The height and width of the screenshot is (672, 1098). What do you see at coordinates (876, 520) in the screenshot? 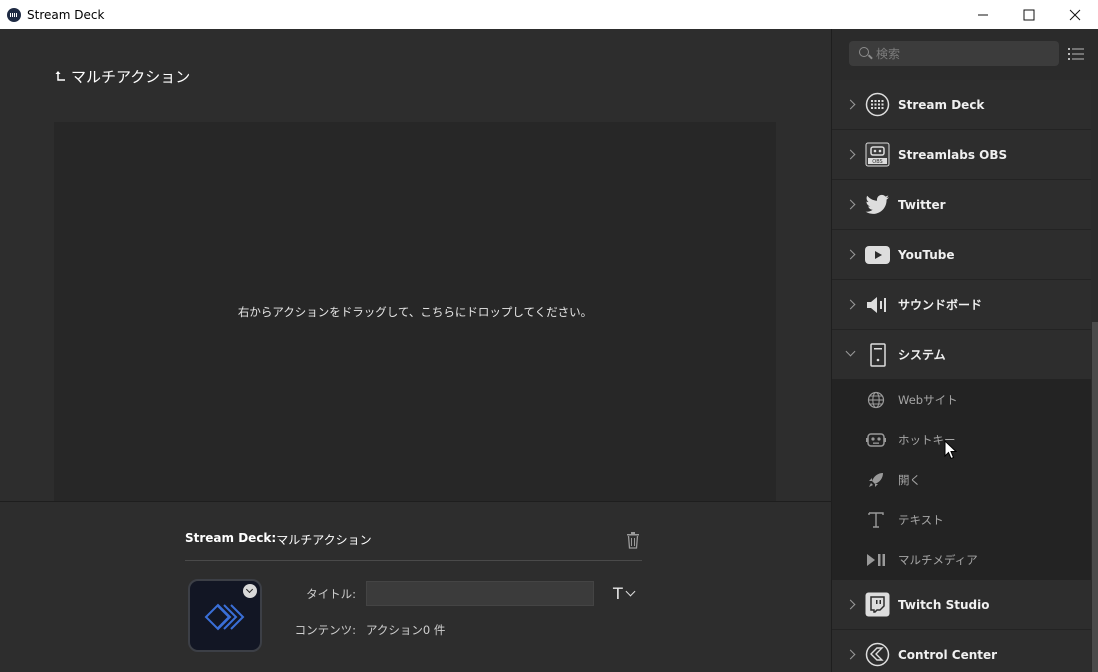
I see `text-icon` at bounding box center [876, 520].